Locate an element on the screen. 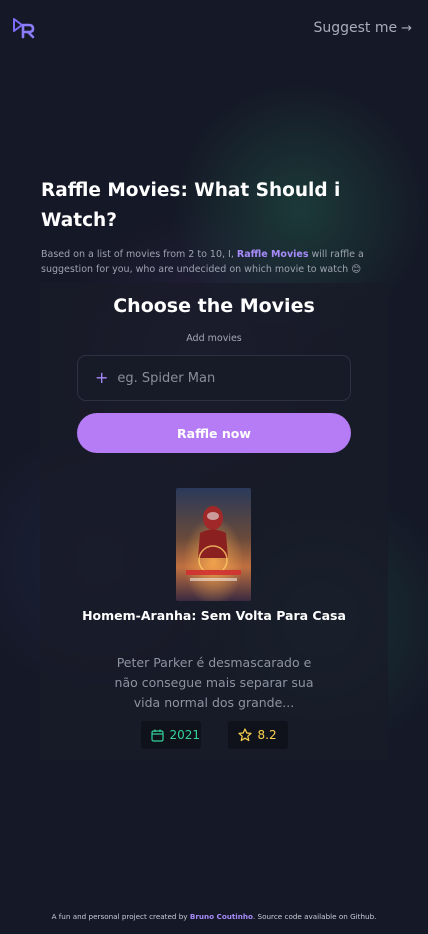 This screenshot has width=428, height=934. suggest-me-link: Suggest me → is located at coordinates (362, 28).